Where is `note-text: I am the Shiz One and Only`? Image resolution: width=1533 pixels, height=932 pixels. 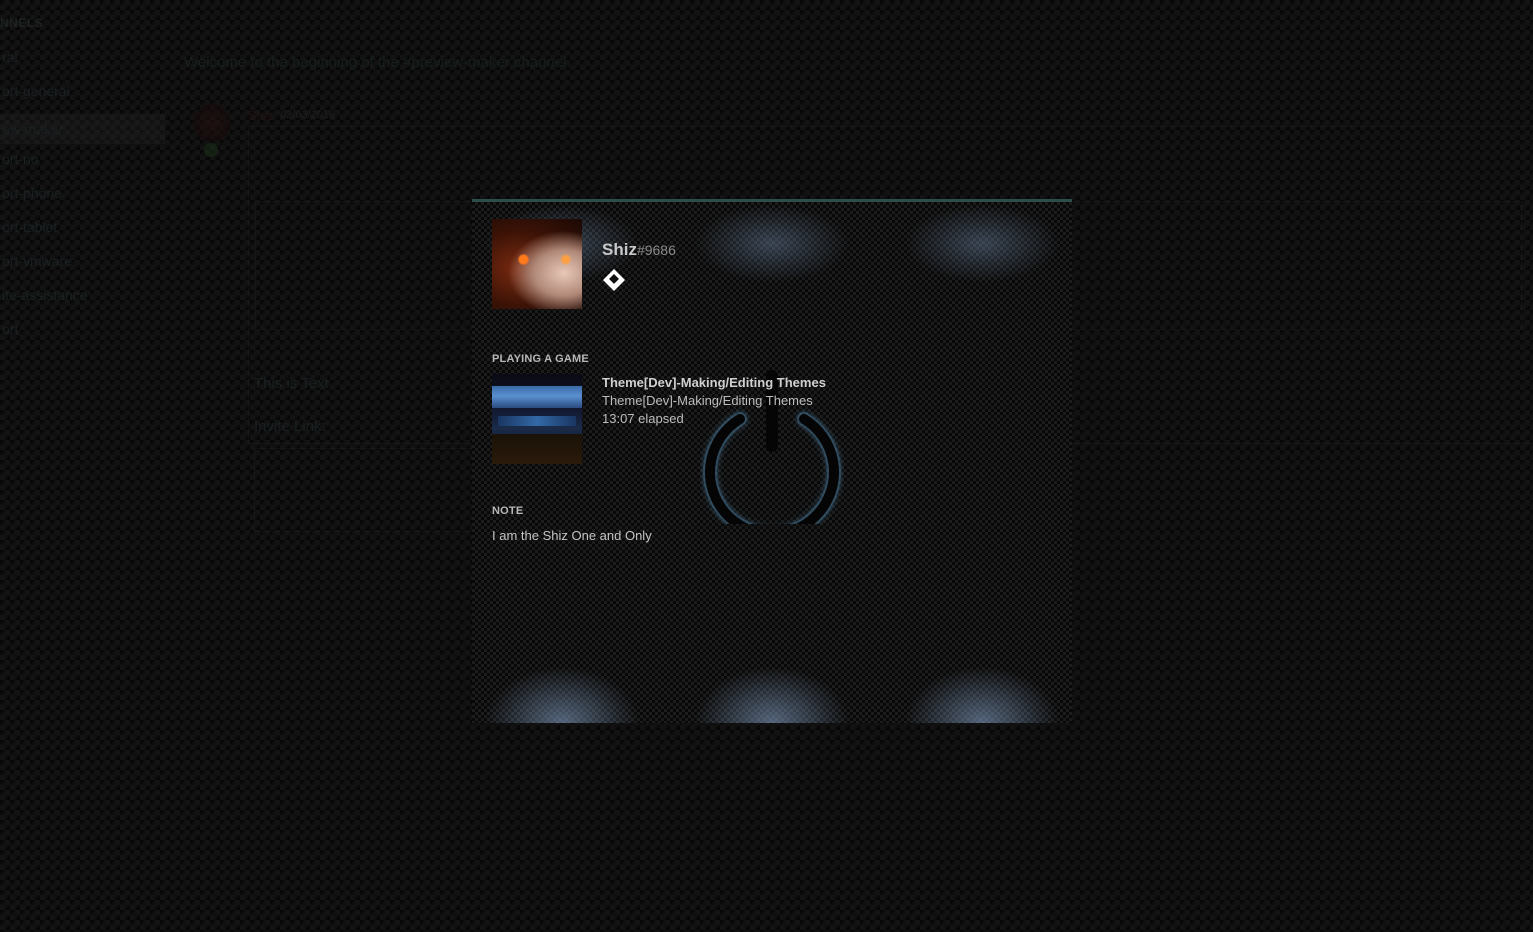
note-text: I am the Shiz One and Only is located at coordinates (572, 535).